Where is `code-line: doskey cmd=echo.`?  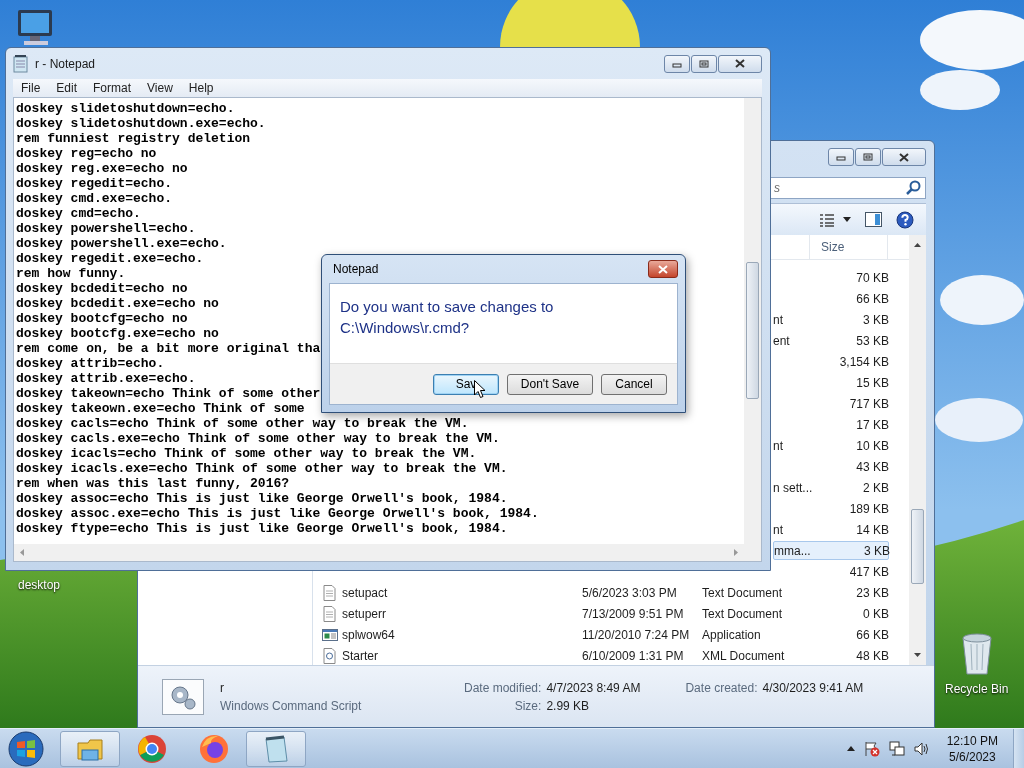 code-line: doskey cmd=echo. is located at coordinates (78, 213).